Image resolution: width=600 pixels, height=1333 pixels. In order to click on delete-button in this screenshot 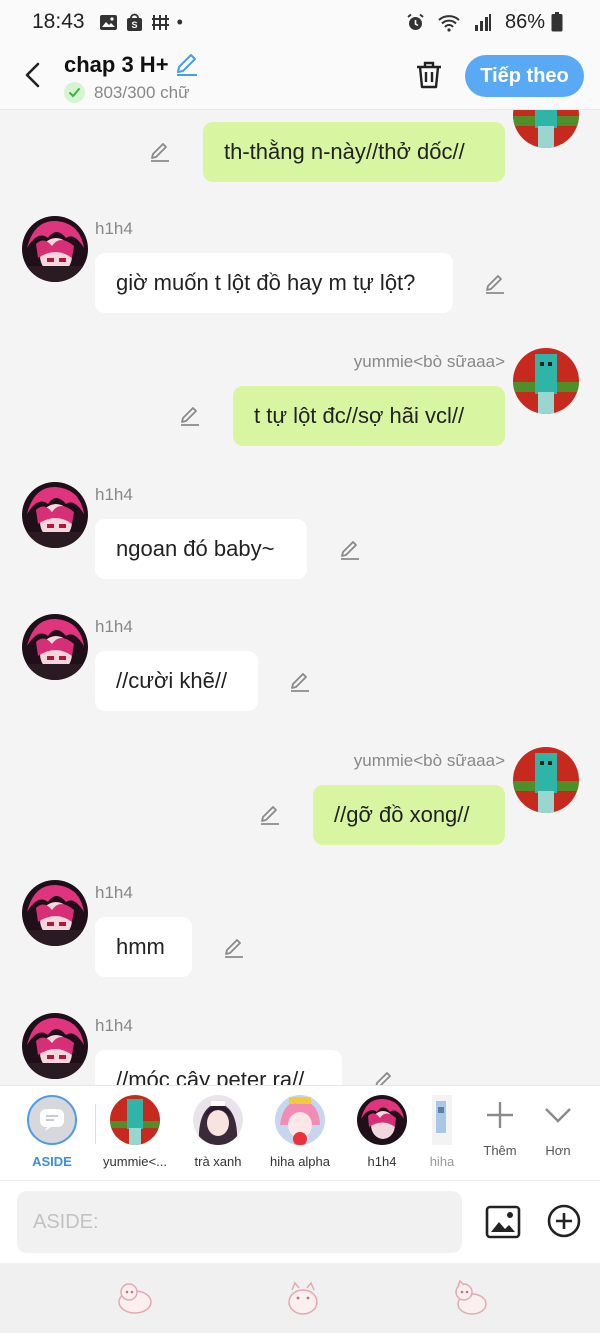, I will do `click(429, 75)`.